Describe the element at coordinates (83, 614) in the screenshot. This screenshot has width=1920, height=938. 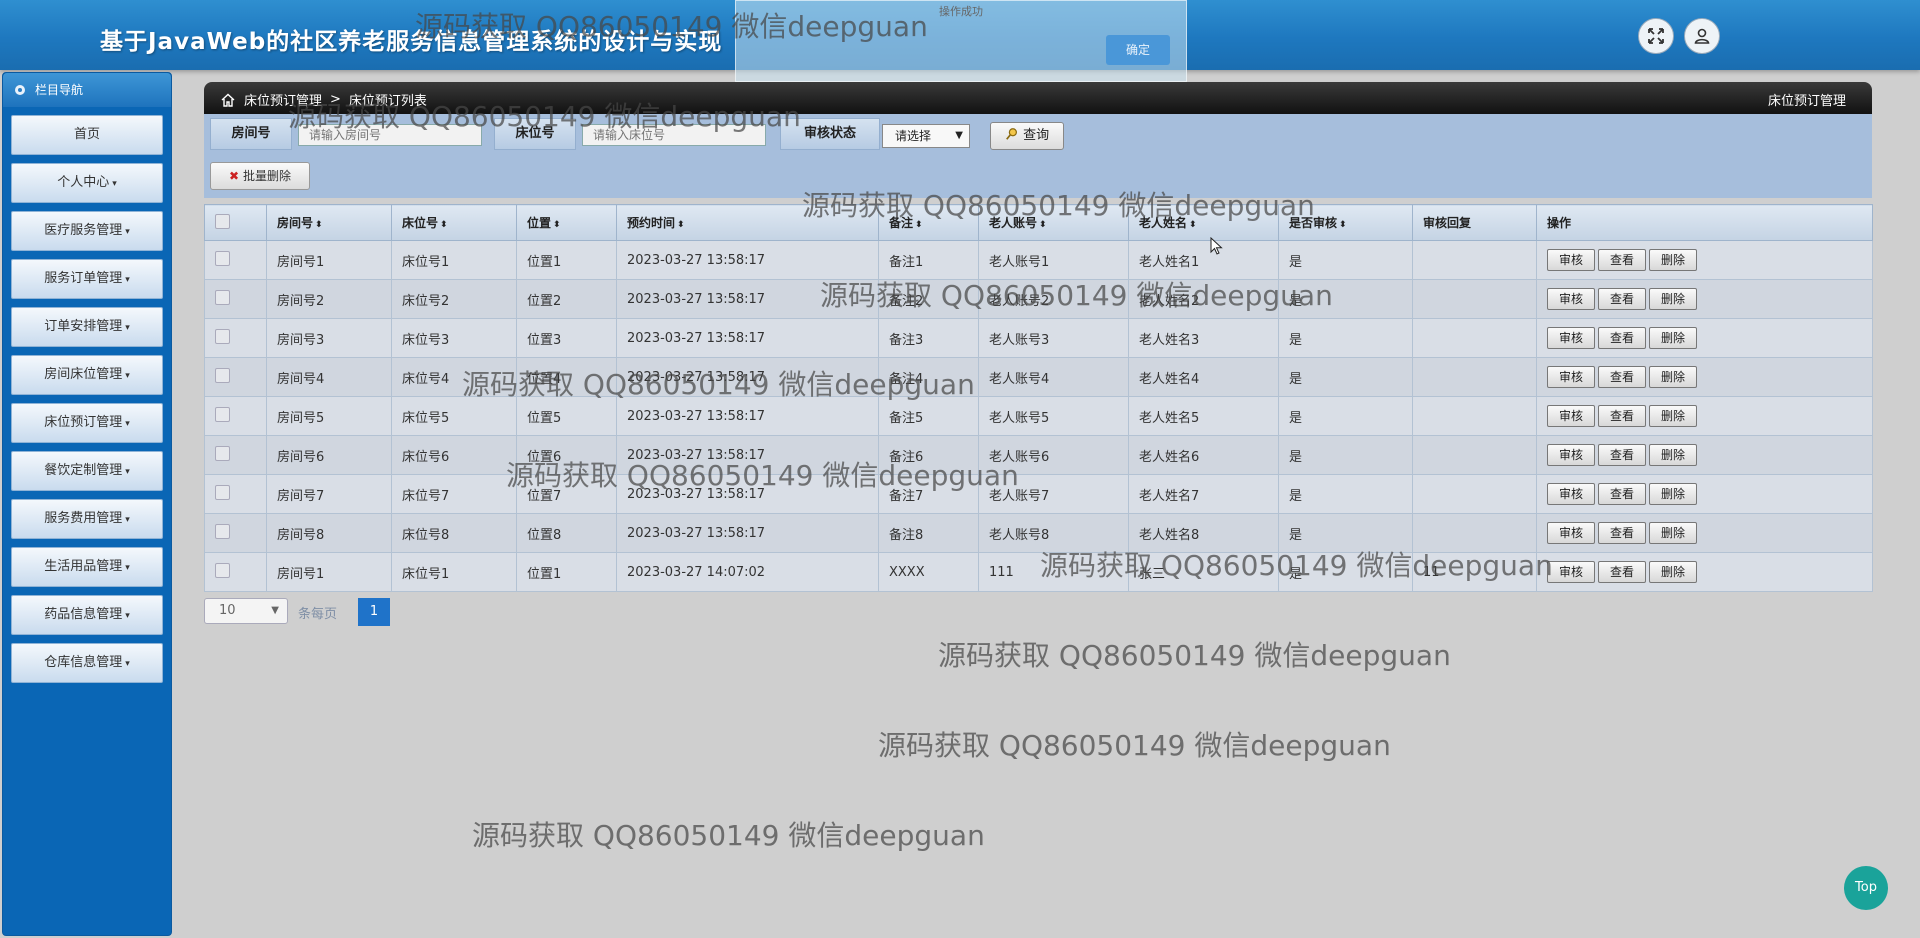
I see `sidebar-item-label: 药品信息管理` at that location.